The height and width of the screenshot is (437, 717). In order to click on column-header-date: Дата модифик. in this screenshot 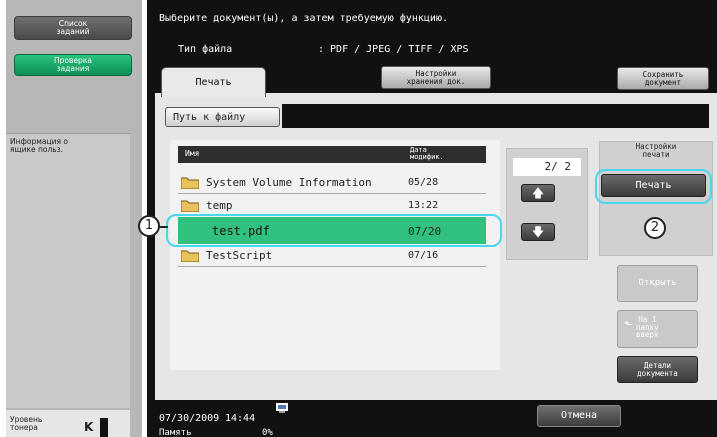, I will do `click(427, 153)`.